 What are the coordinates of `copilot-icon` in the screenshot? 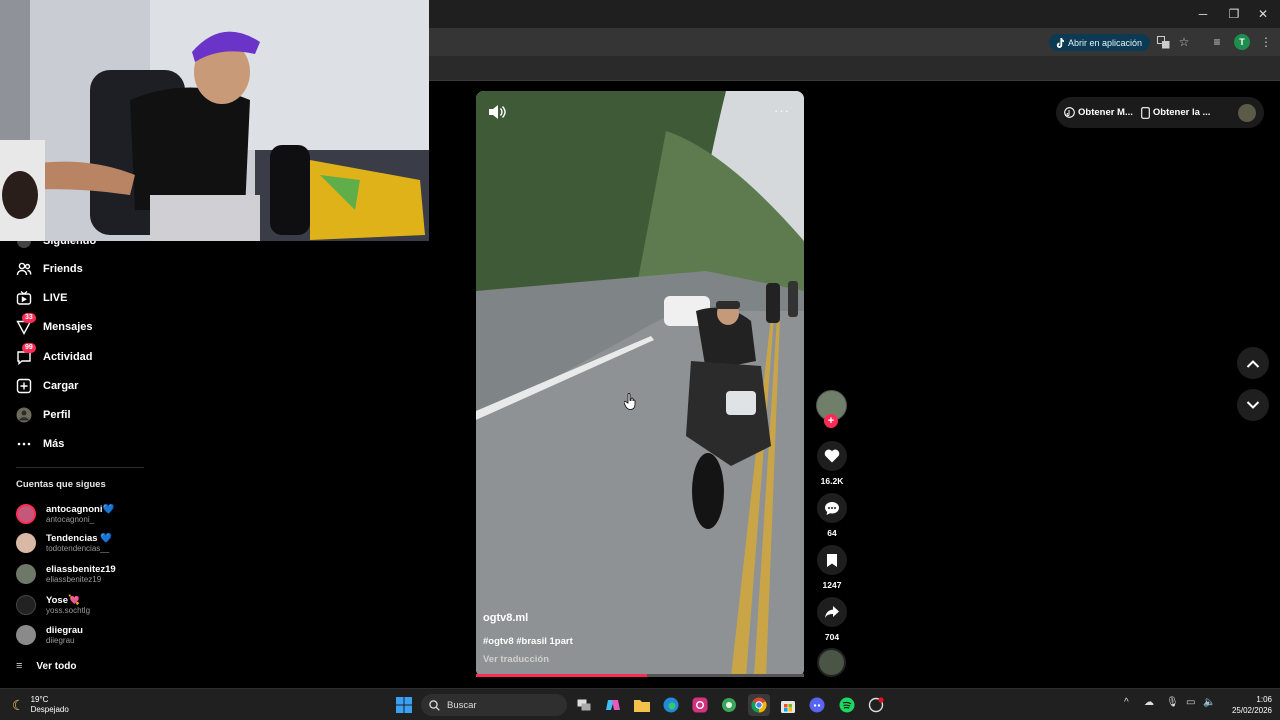 It's located at (613, 705).